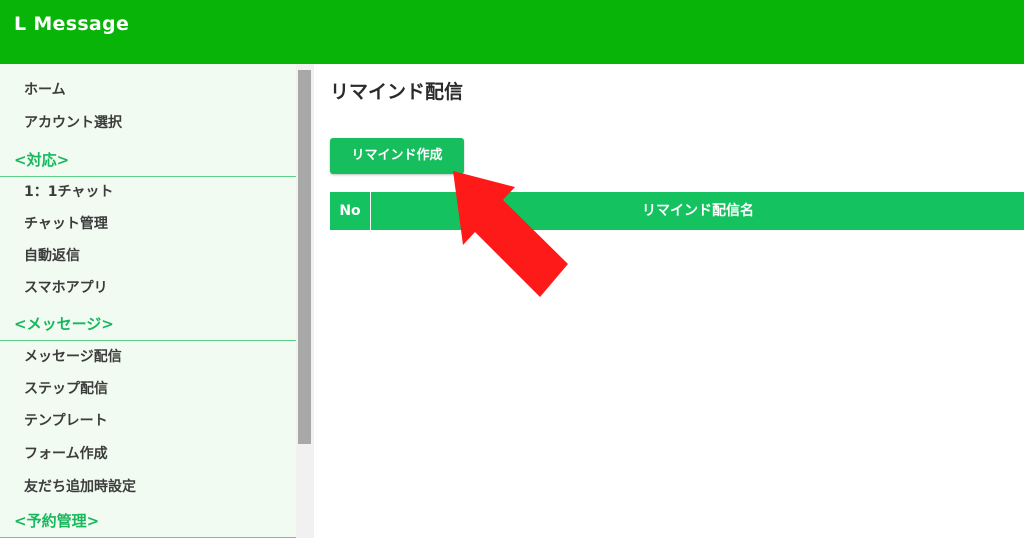  What do you see at coordinates (66, 421) in the screenshot?
I see `sidebar-item-template: テンプレート` at bounding box center [66, 421].